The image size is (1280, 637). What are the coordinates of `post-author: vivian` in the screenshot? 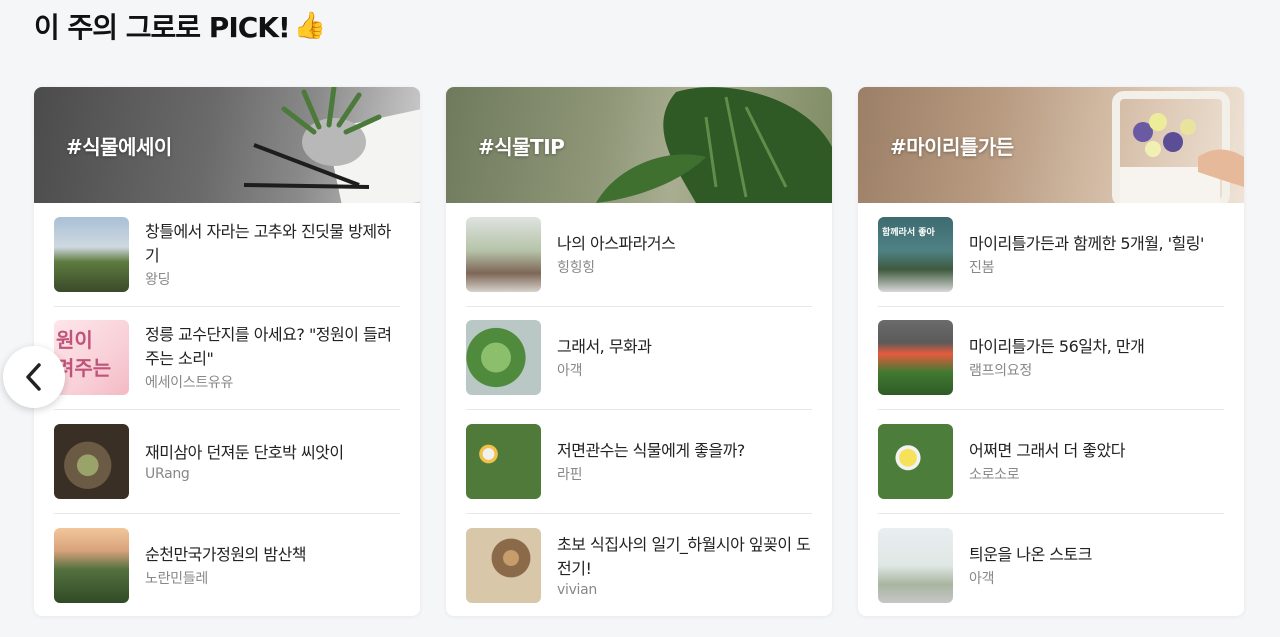 It's located at (577, 589).